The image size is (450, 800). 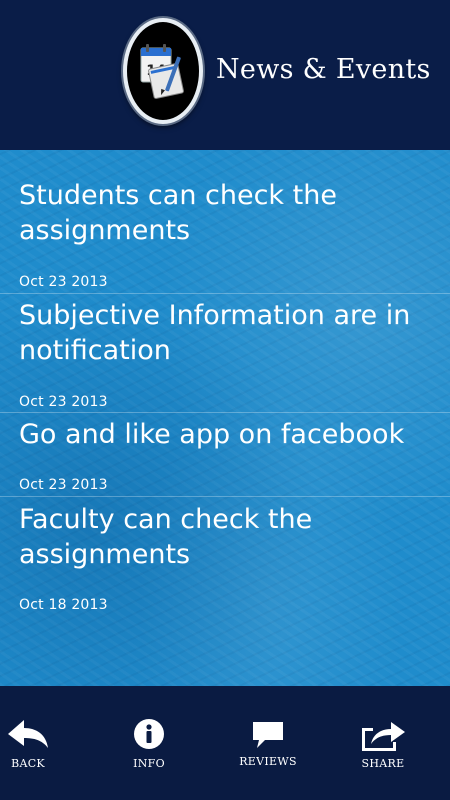 What do you see at coordinates (63, 605) in the screenshot?
I see `news-date: Oct 18 2013` at bounding box center [63, 605].